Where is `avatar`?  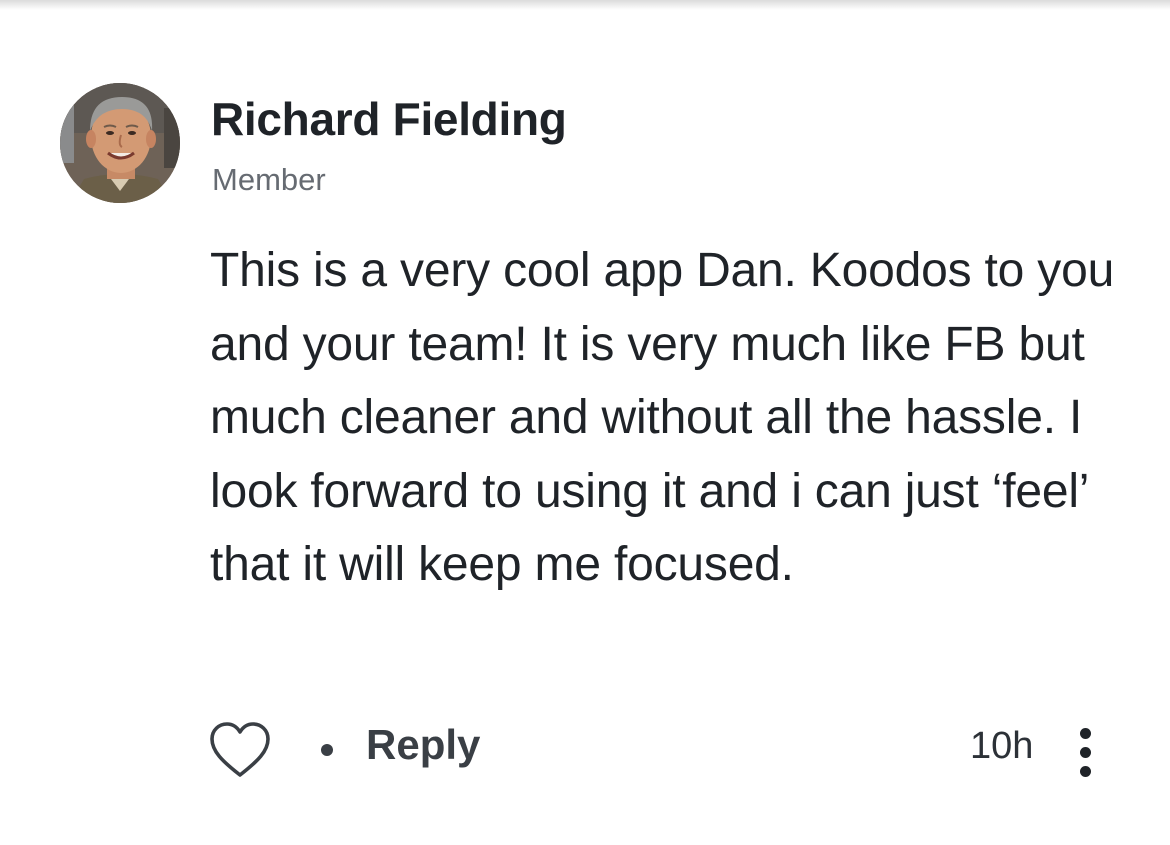 avatar is located at coordinates (120, 143).